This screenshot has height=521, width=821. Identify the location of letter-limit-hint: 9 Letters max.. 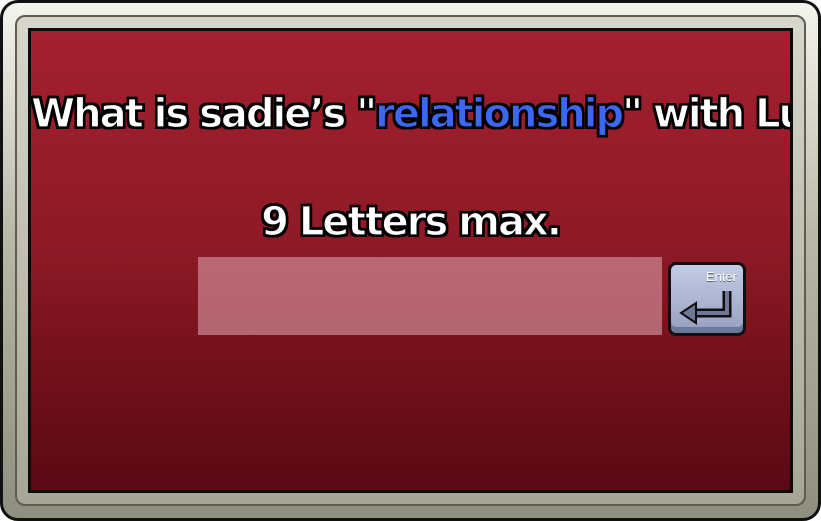
(411, 221).